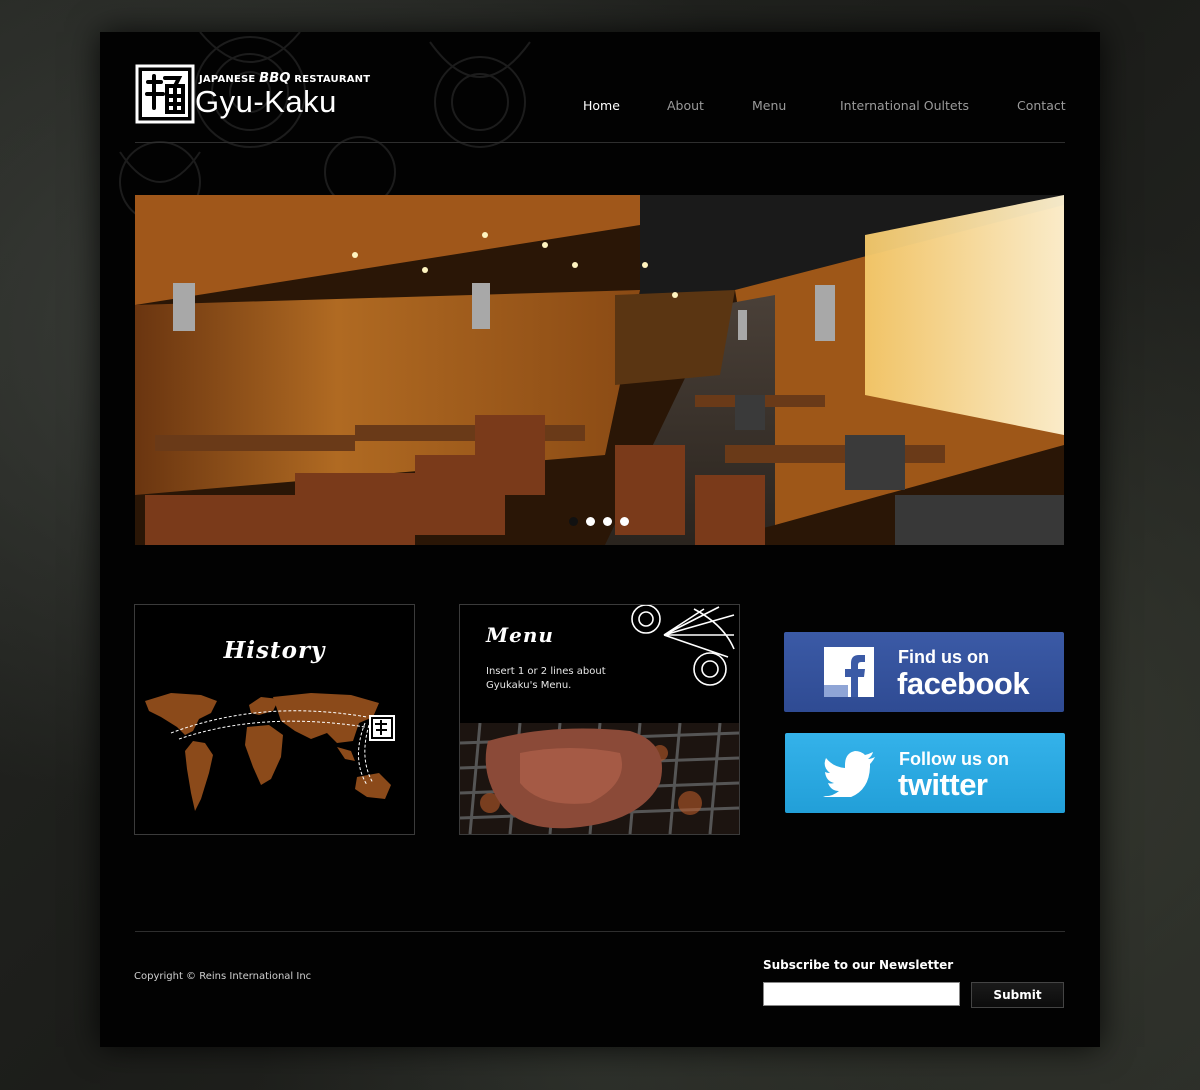 The width and height of the screenshot is (1200, 1090). Describe the element at coordinates (600, 142) in the screenshot. I see `header-divider` at that location.